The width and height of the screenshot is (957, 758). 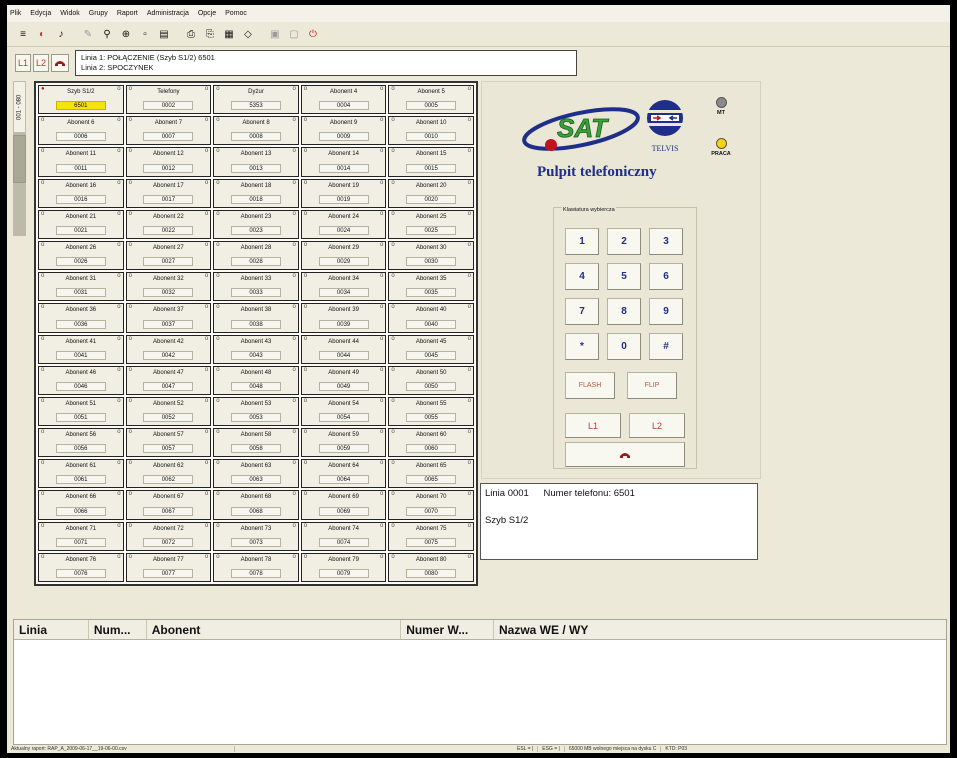 I want to click on subscriber-button: Abonent 67 0067, so click(x=168, y=505).